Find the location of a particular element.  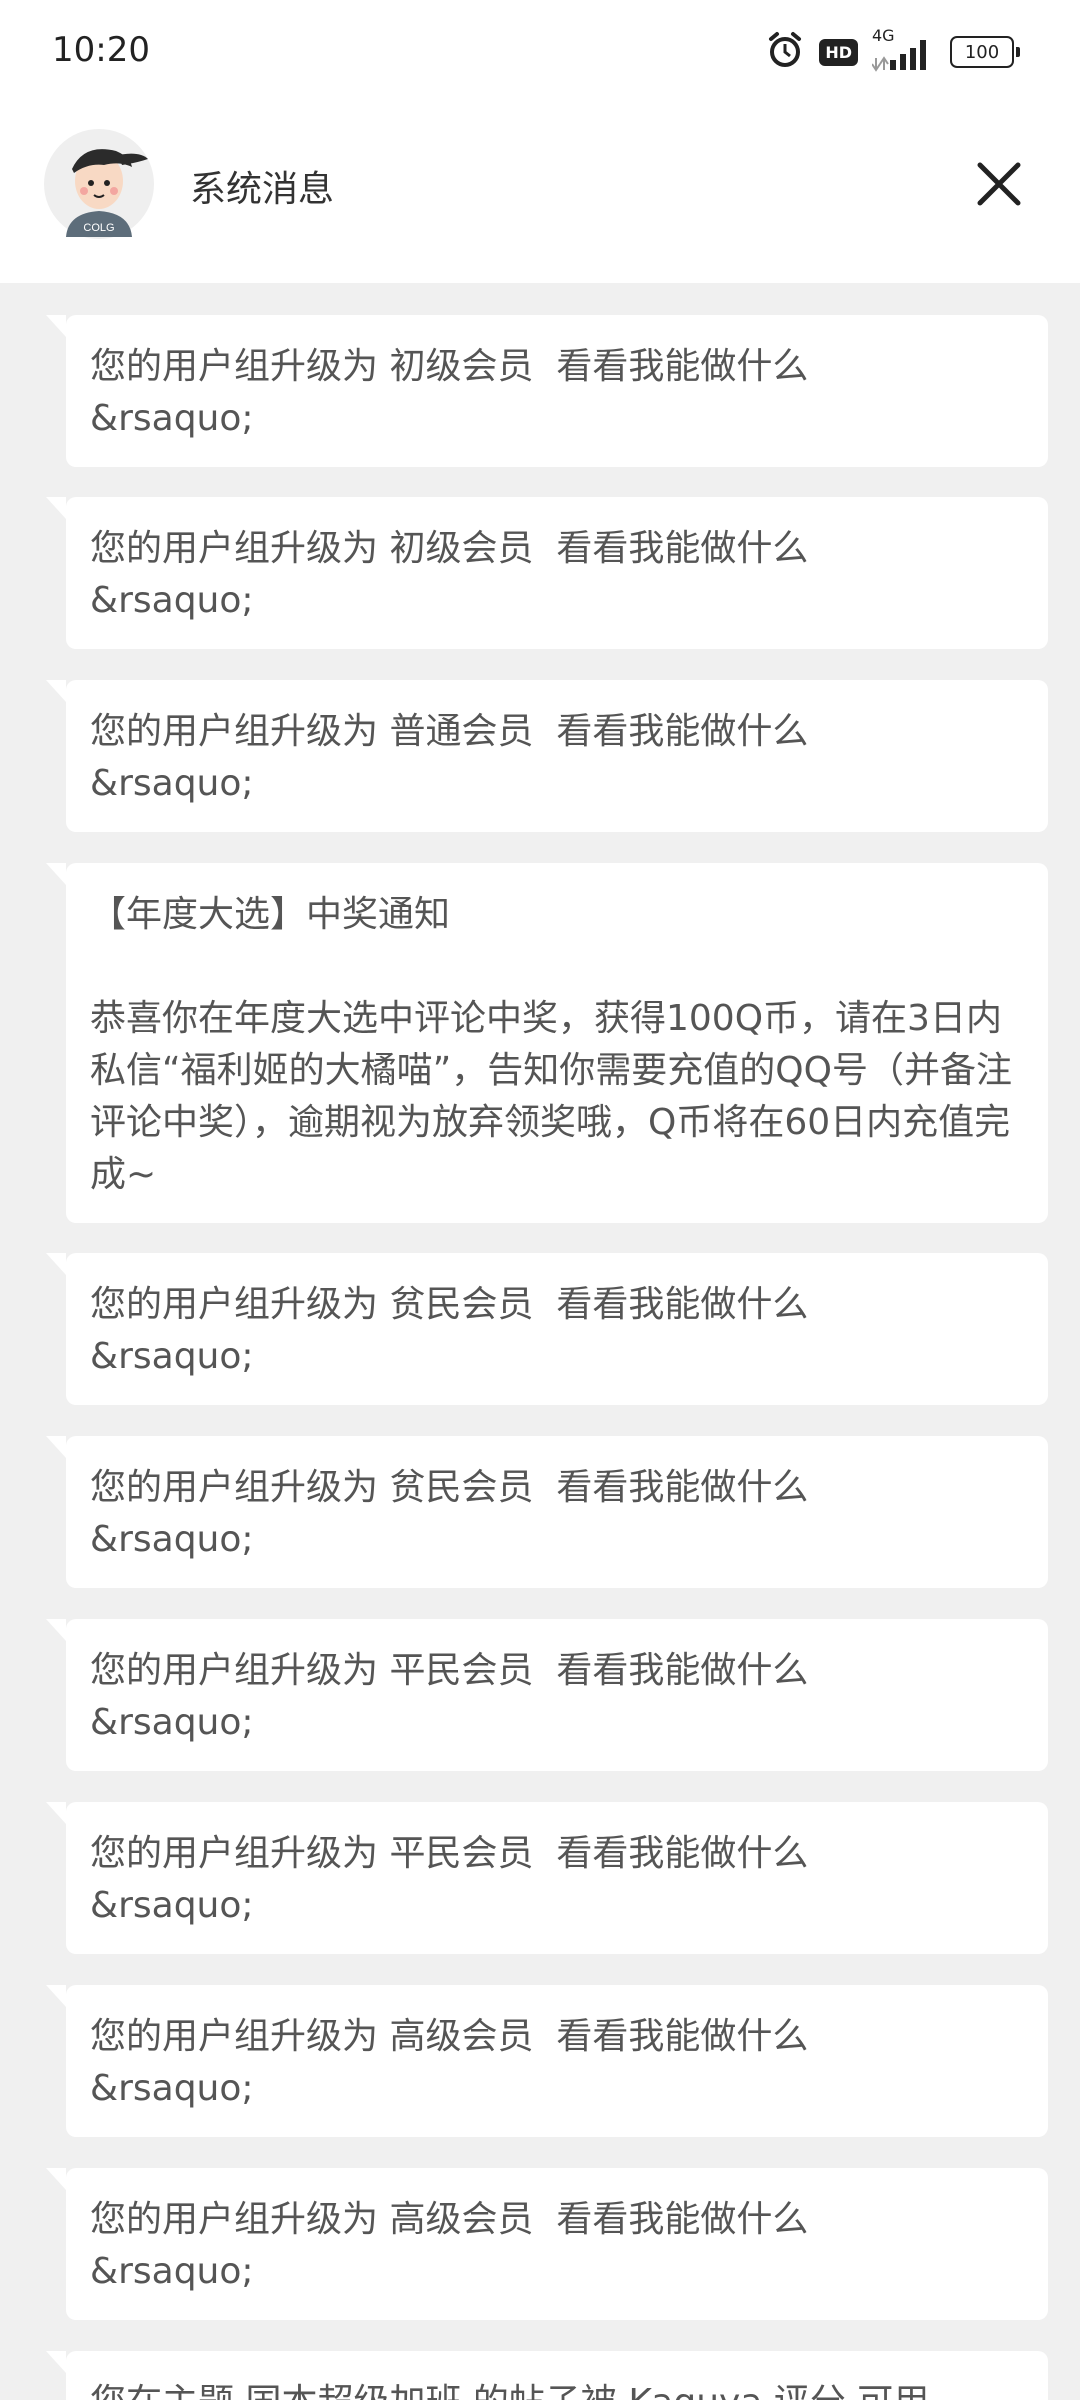

page-title: 系统消息 is located at coordinates (262, 189).